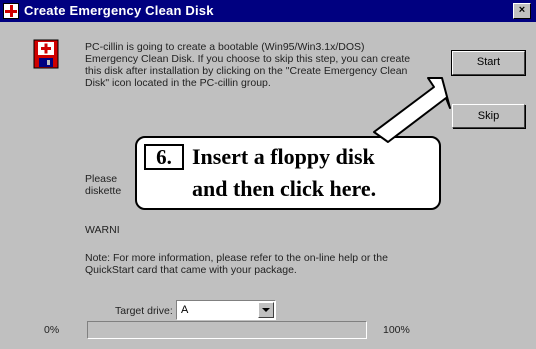 The height and width of the screenshot is (349, 536). I want to click on pointer-arrow-icon, so click(412, 110).